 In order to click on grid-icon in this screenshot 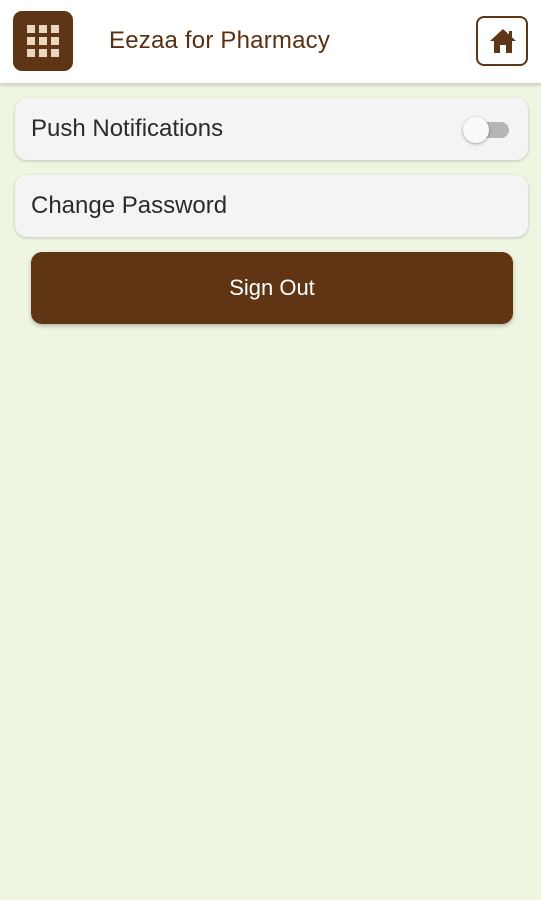, I will do `click(43, 41)`.